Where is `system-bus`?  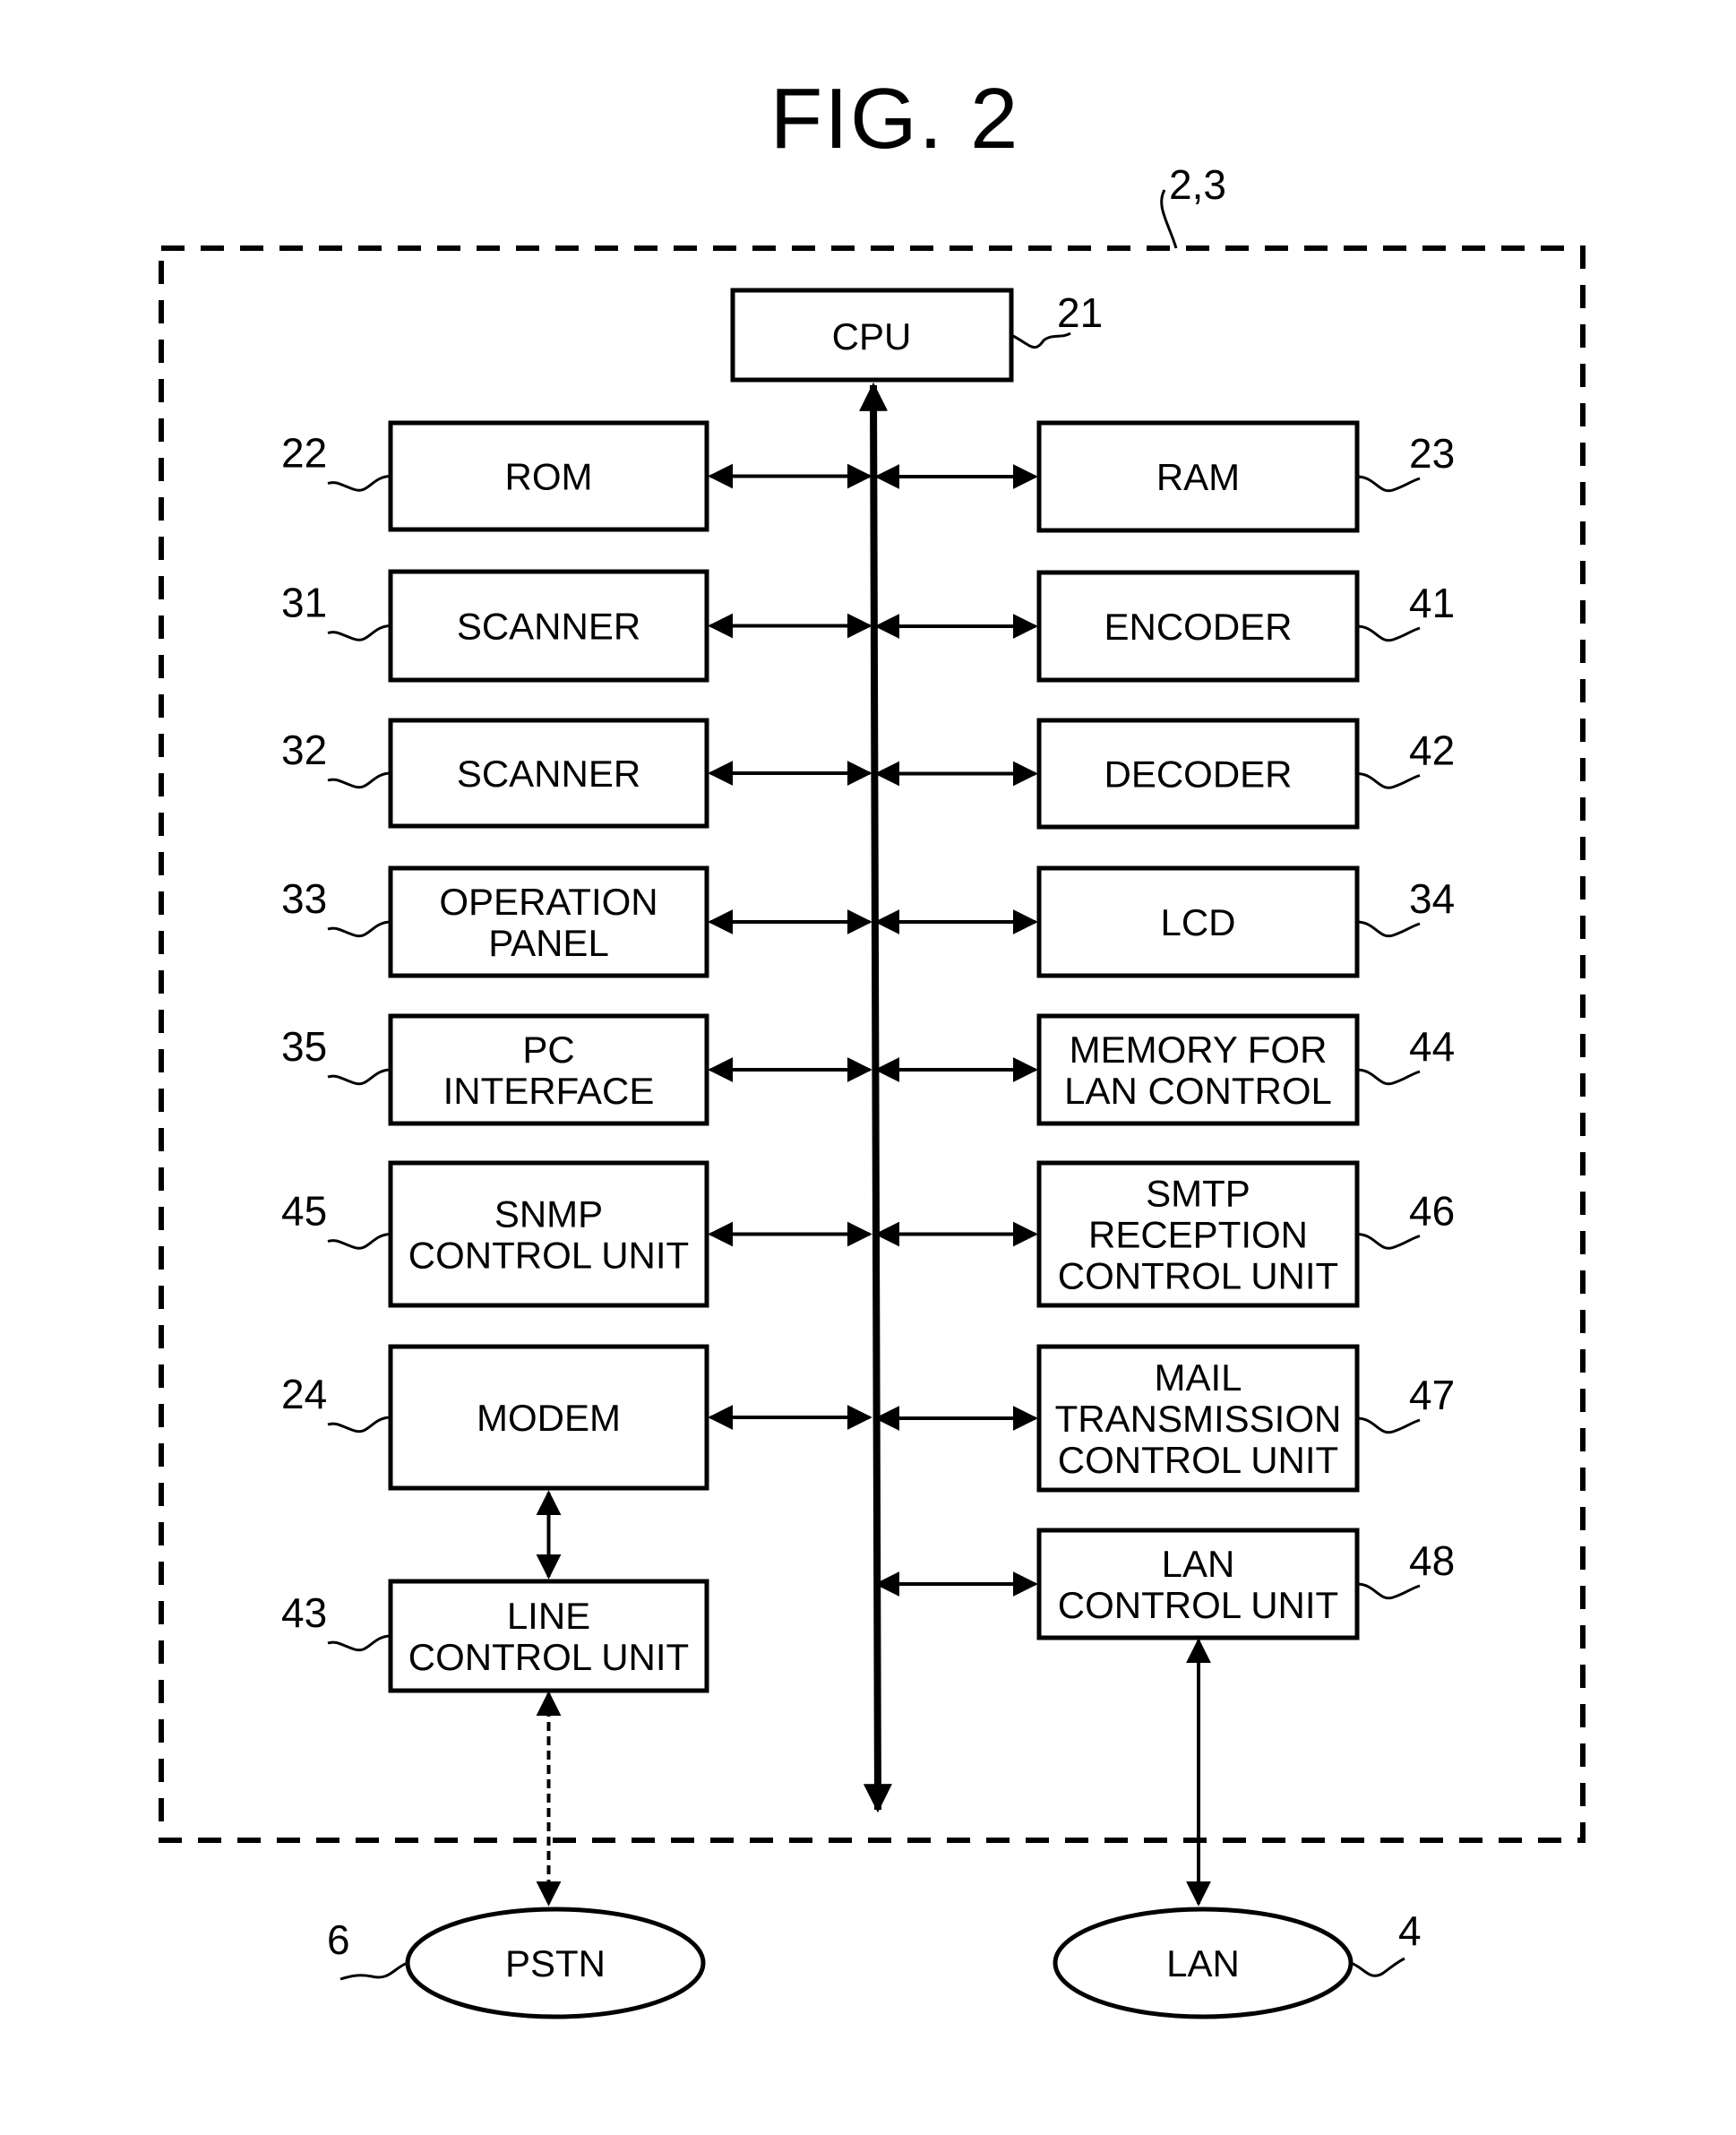 system-bus is located at coordinates (875, 1097).